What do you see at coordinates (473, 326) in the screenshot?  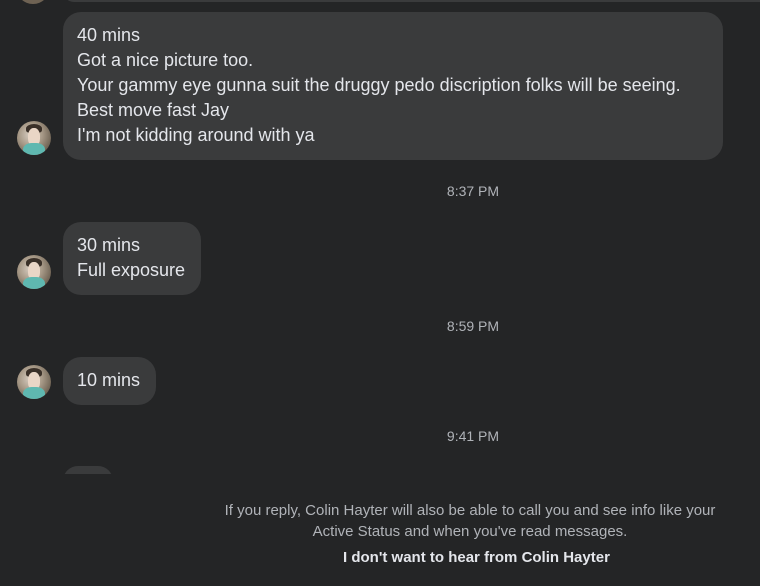 I see `message-timestamp: 8:59 PM` at bounding box center [473, 326].